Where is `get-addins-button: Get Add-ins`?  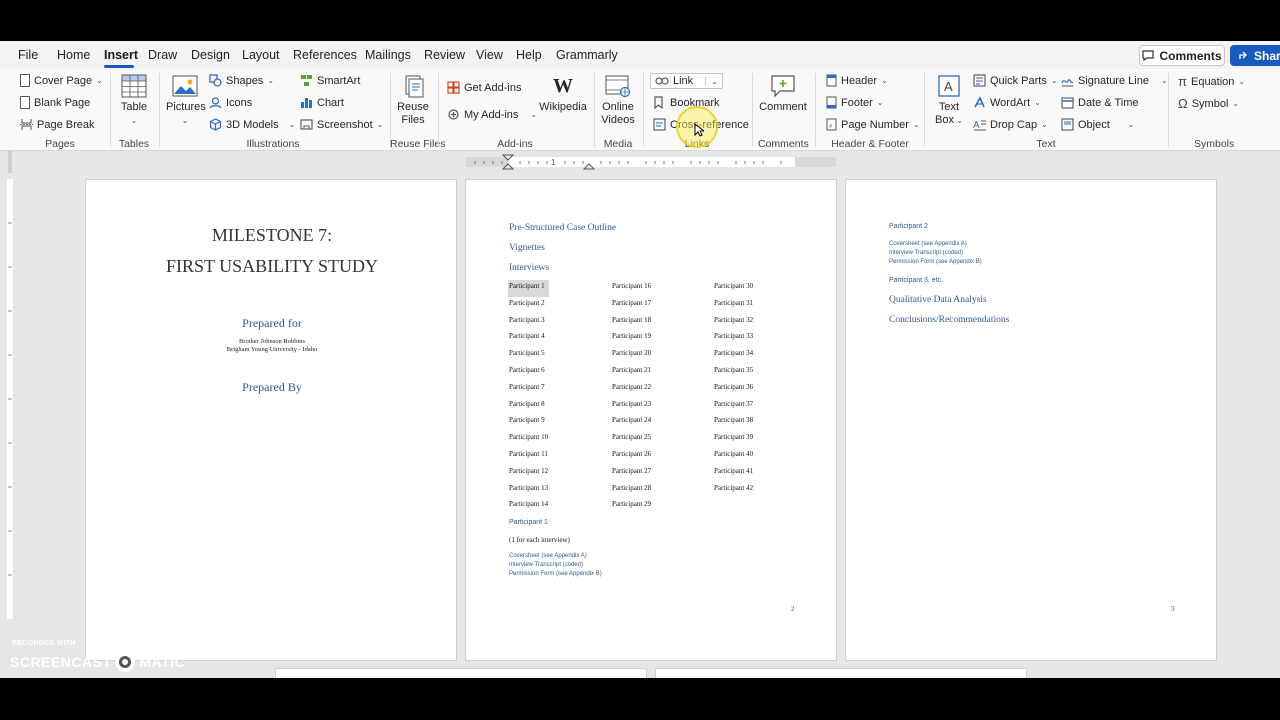
get-addins-button: Get Add-ins is located at coordinates (484, 87).